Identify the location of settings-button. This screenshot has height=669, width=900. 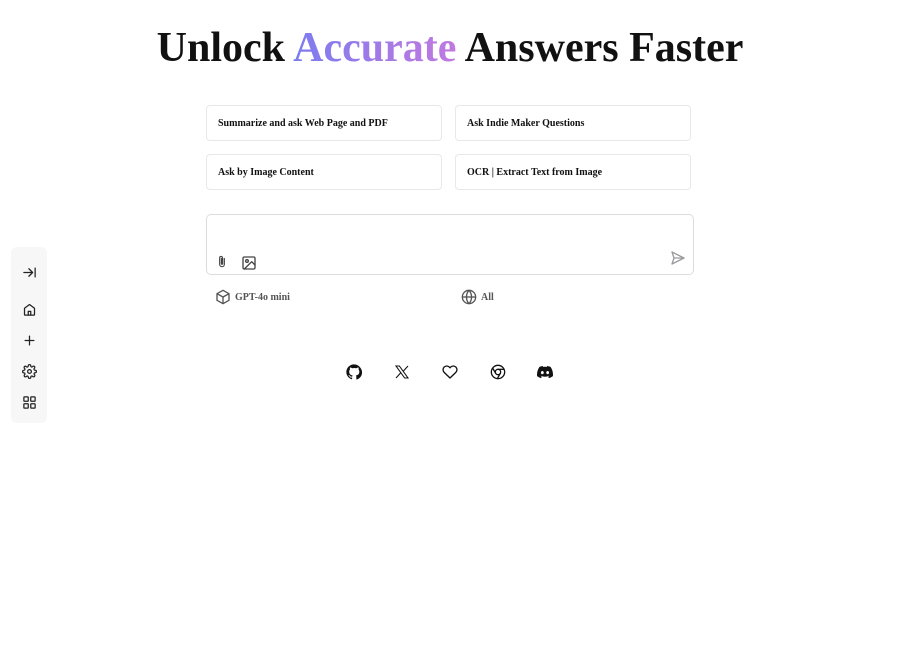
(29, 371).